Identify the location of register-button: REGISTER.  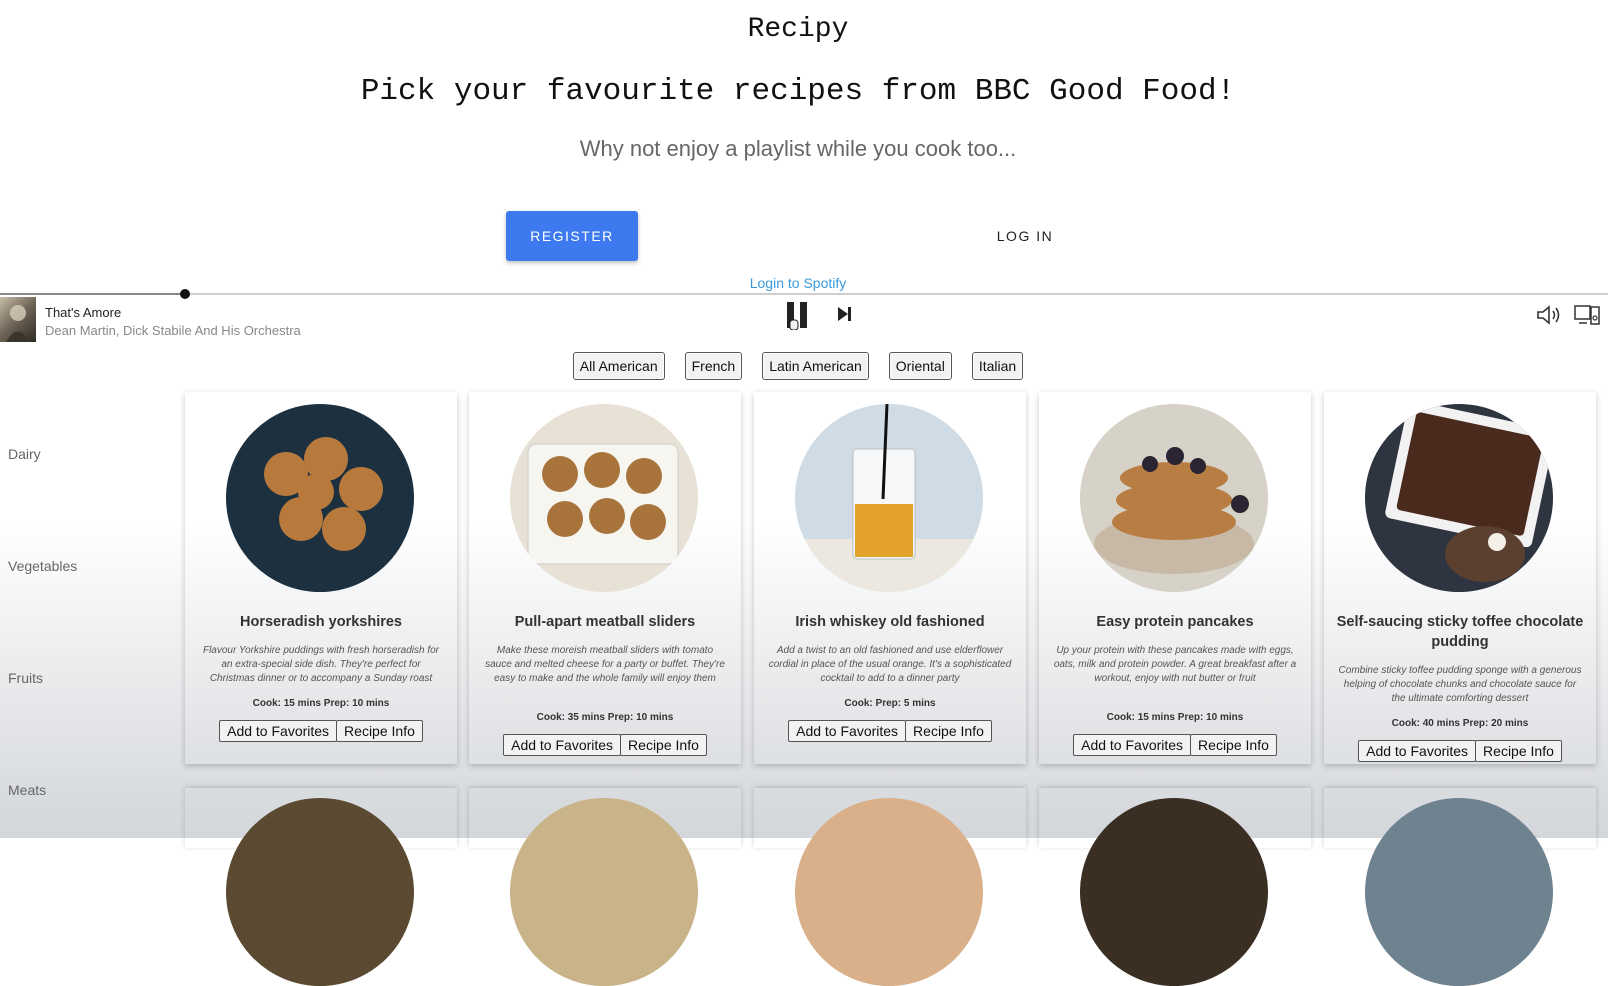
(572, 236).